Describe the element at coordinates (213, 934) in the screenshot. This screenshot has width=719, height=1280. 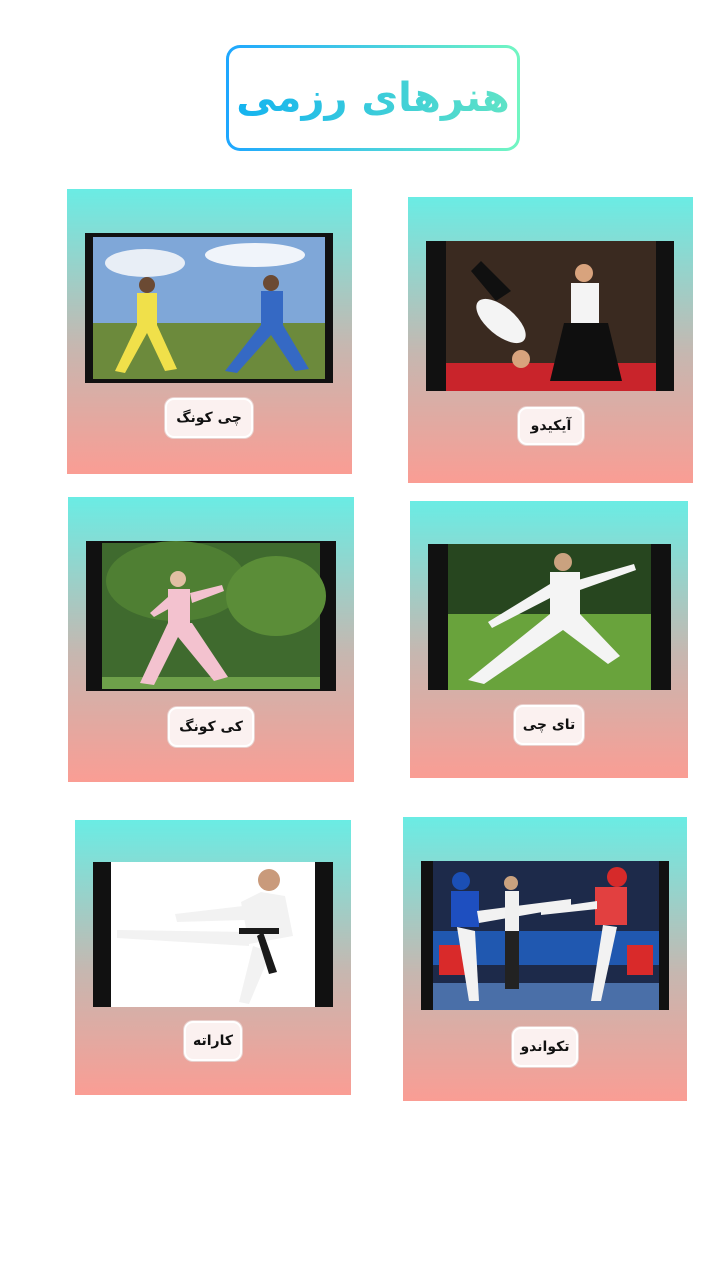
I see `karate-photo` at that location.